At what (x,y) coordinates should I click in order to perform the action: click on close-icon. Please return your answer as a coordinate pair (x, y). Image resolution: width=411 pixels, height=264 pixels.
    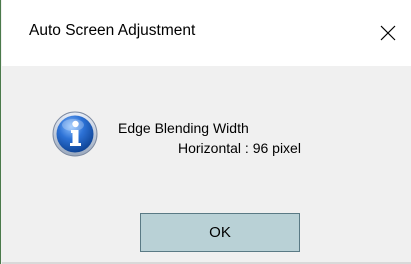
    Looking at the image, I should click on (388, 33).